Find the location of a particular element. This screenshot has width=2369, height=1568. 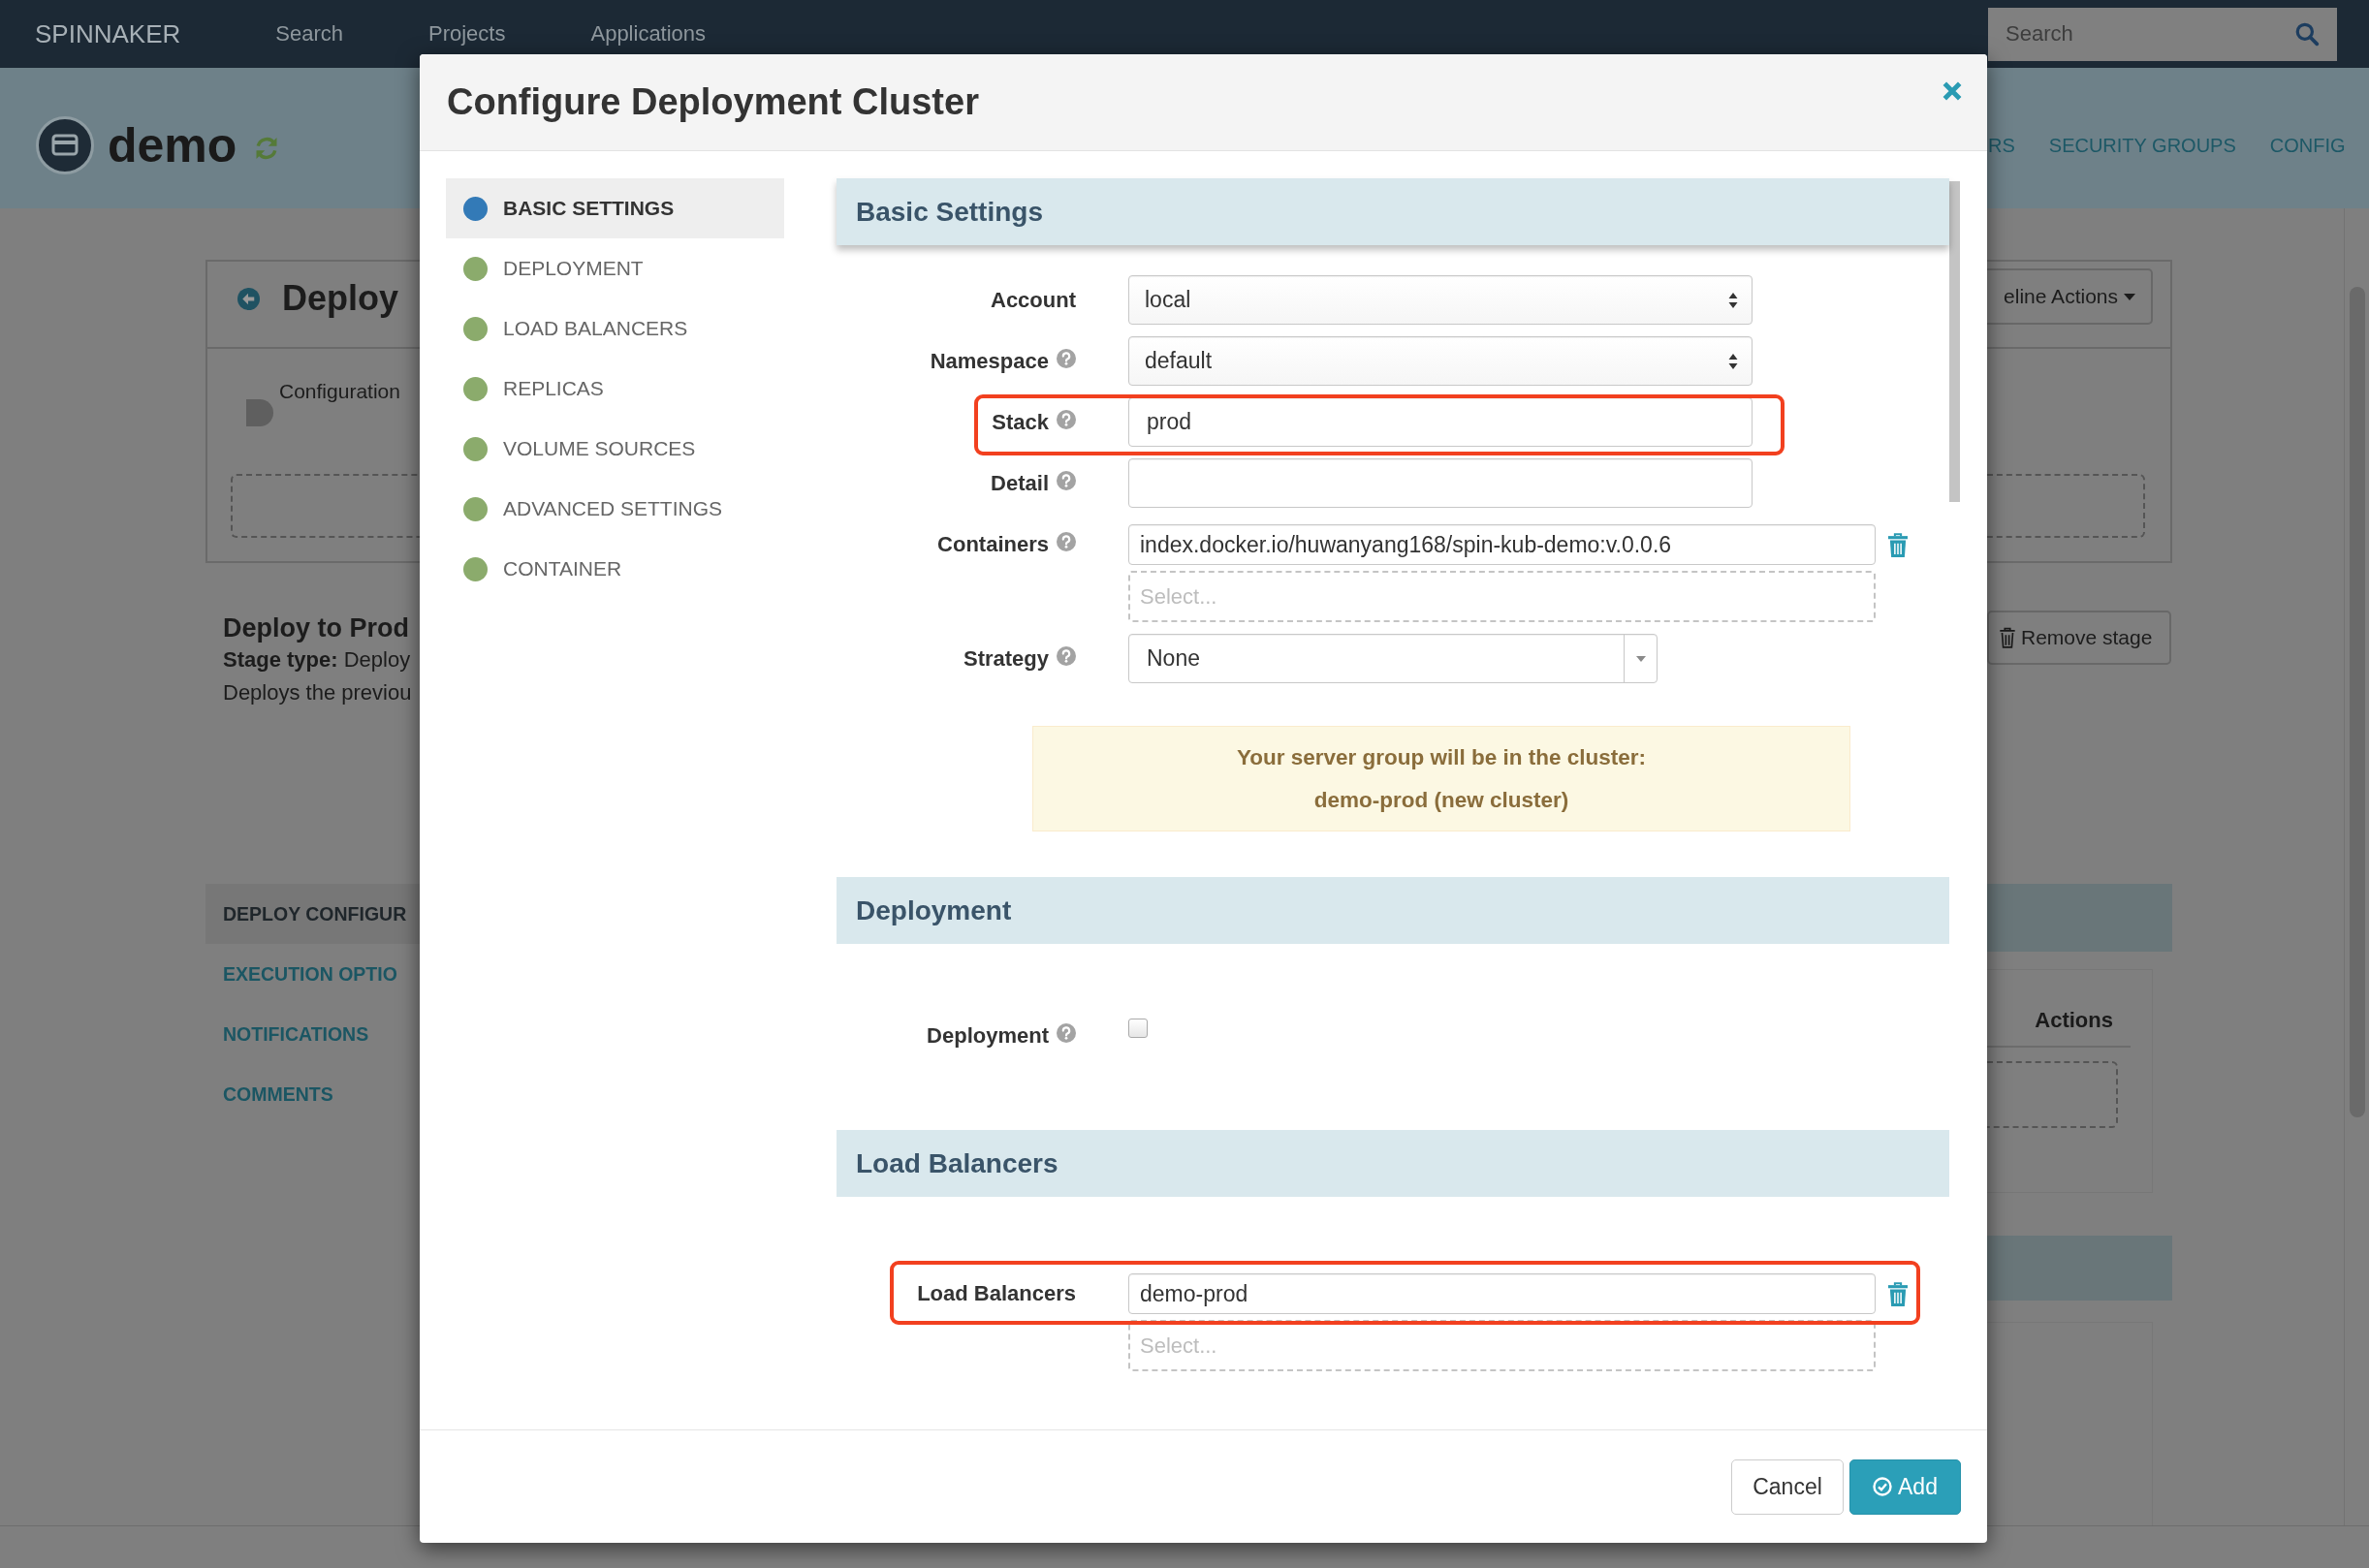

search-field: Search is located at coordinates (2162, 34).